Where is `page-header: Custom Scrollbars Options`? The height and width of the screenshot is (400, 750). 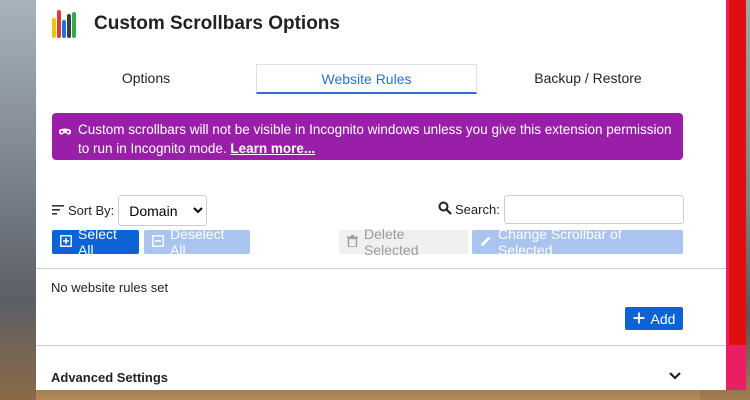
page-header: Custom Scrollbars Options is located at coordinates (196, 24).